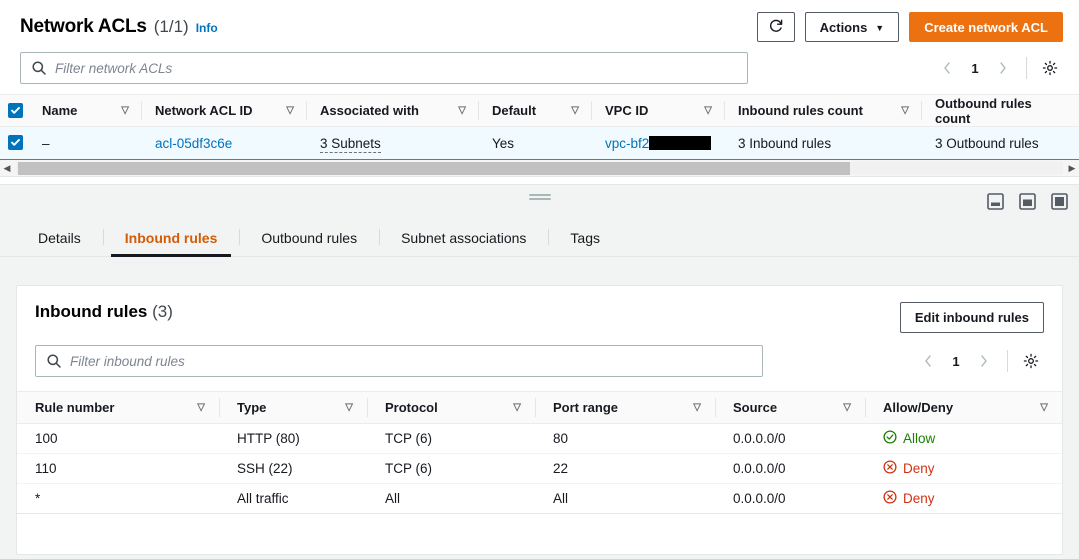 This screenshot has width=1079, height=559. I want to click on verdict-label: Allow, so click(919, 438).